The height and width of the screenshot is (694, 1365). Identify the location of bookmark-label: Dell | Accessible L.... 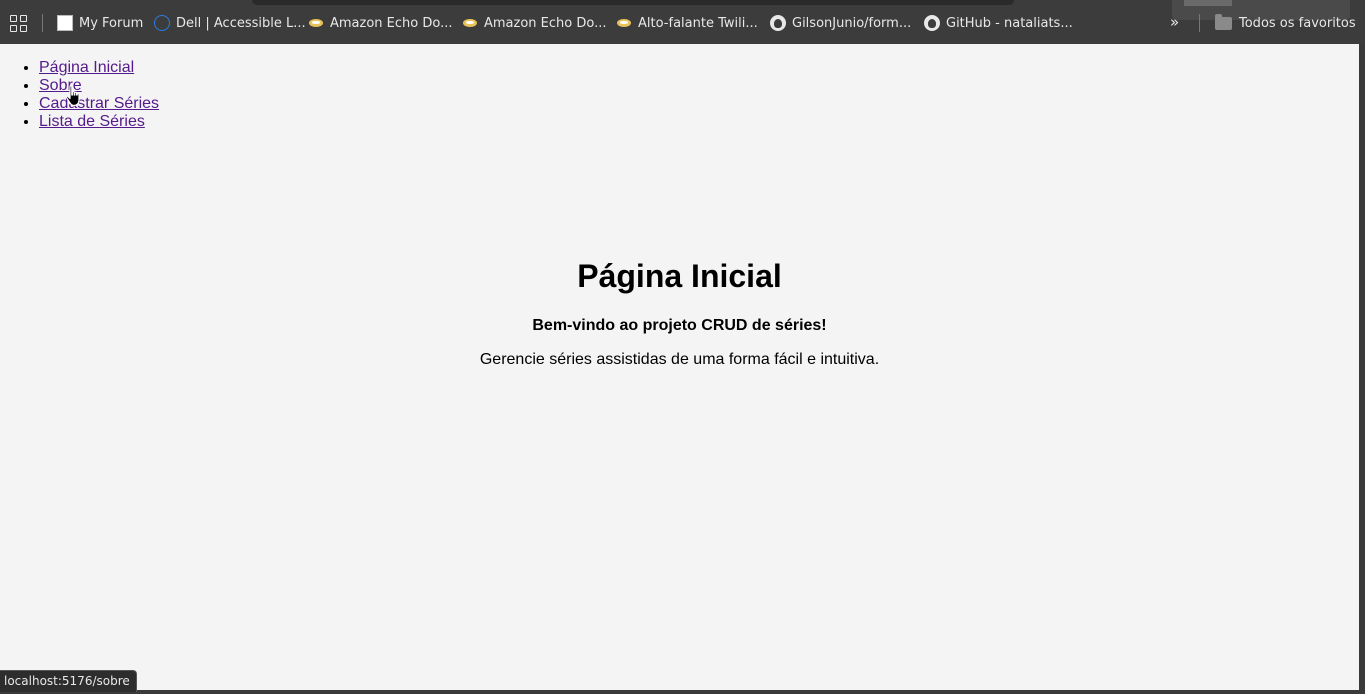
(241, 23).